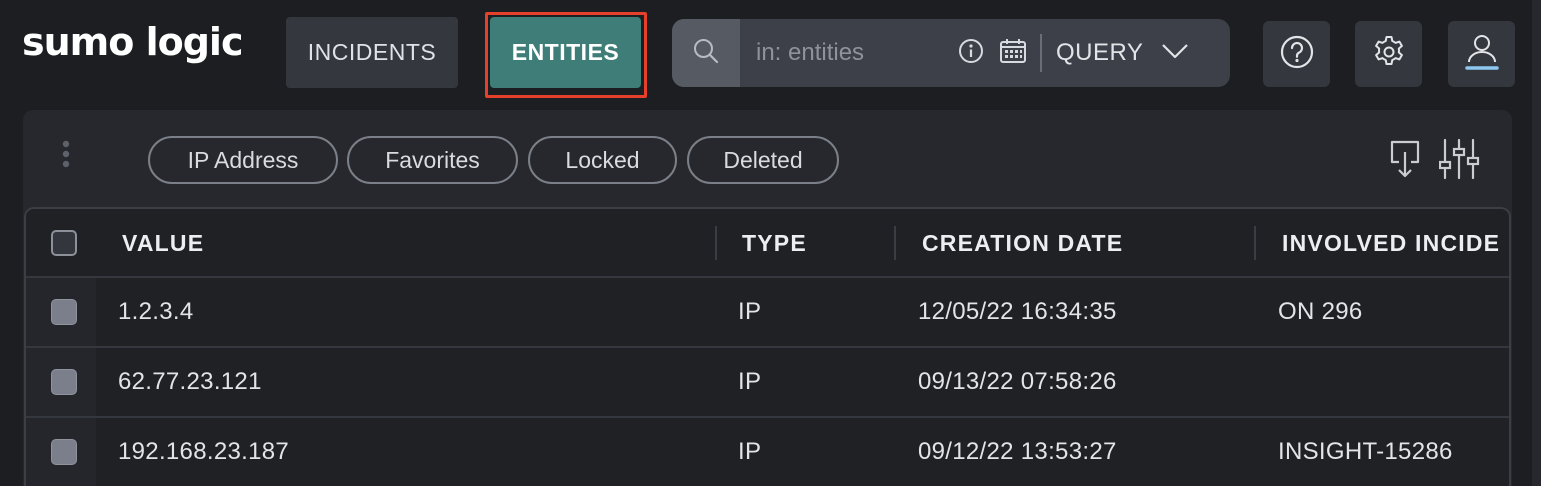  What do you see at coordinates (763, 160) in the screenshot?
I see `filter-chip-deleted: Deleted` at bounding box center [763, 160].